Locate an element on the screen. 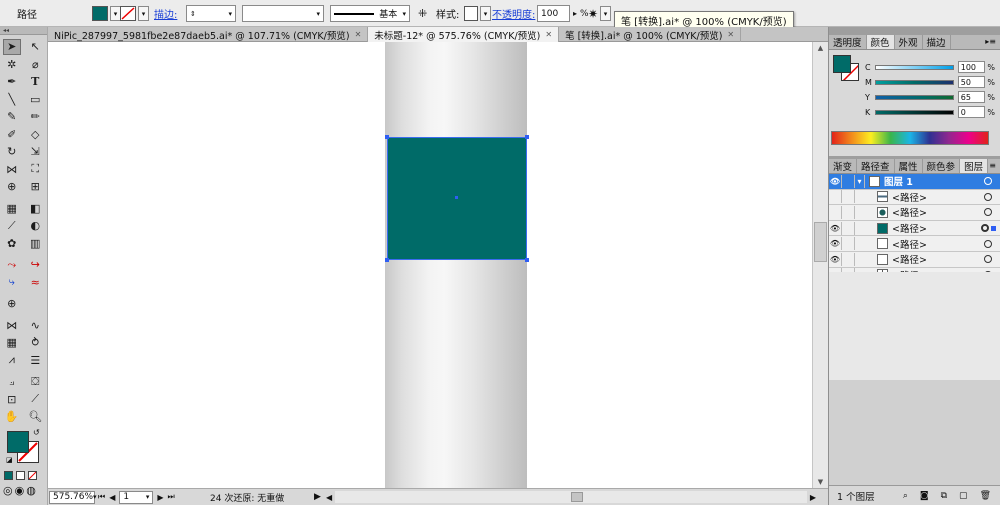 This screenshot has height=505, width=1000. stroke-label-link: 描边: is located at coordinates (165, 13).